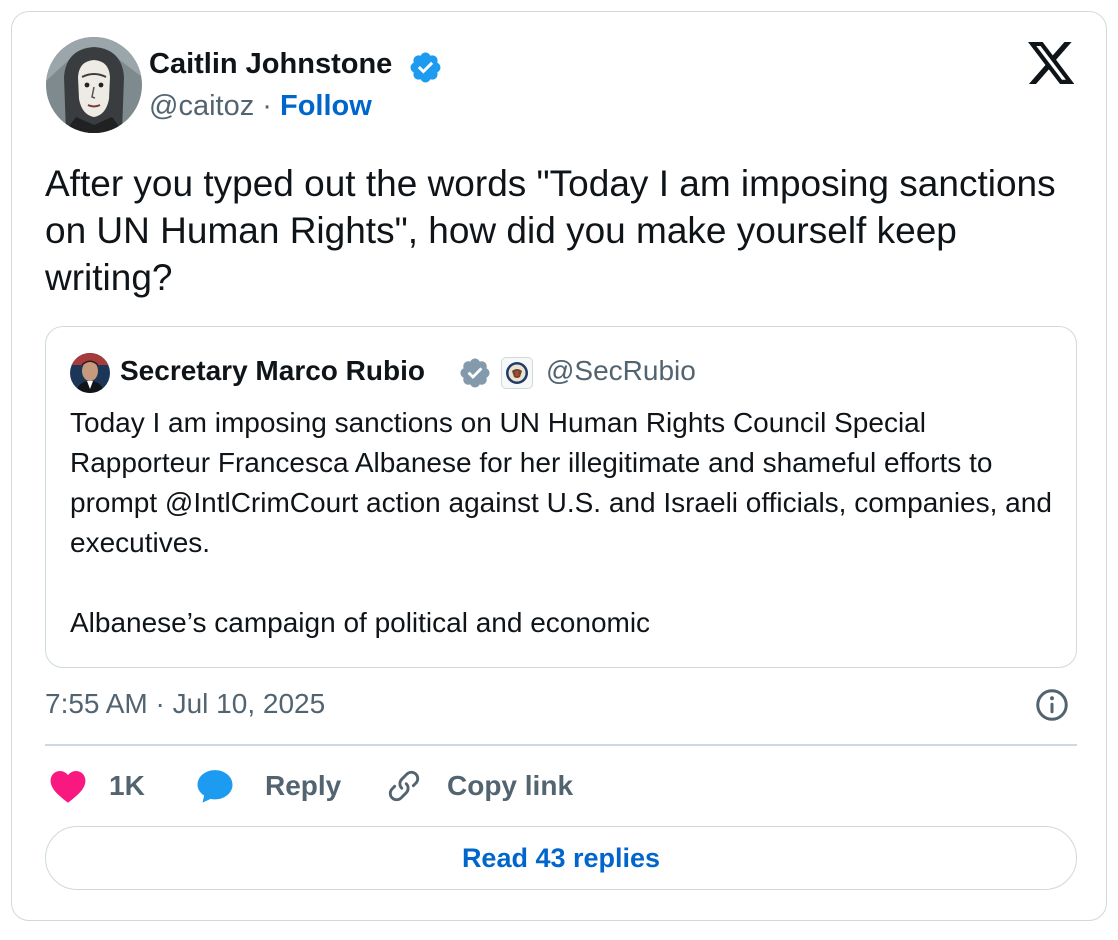 The width and height of the screenshot is (1118, 940). What do you see at coordinates (68, 786) in the screenshot?
I see `heart-icon` at bounding box center [68, 786].